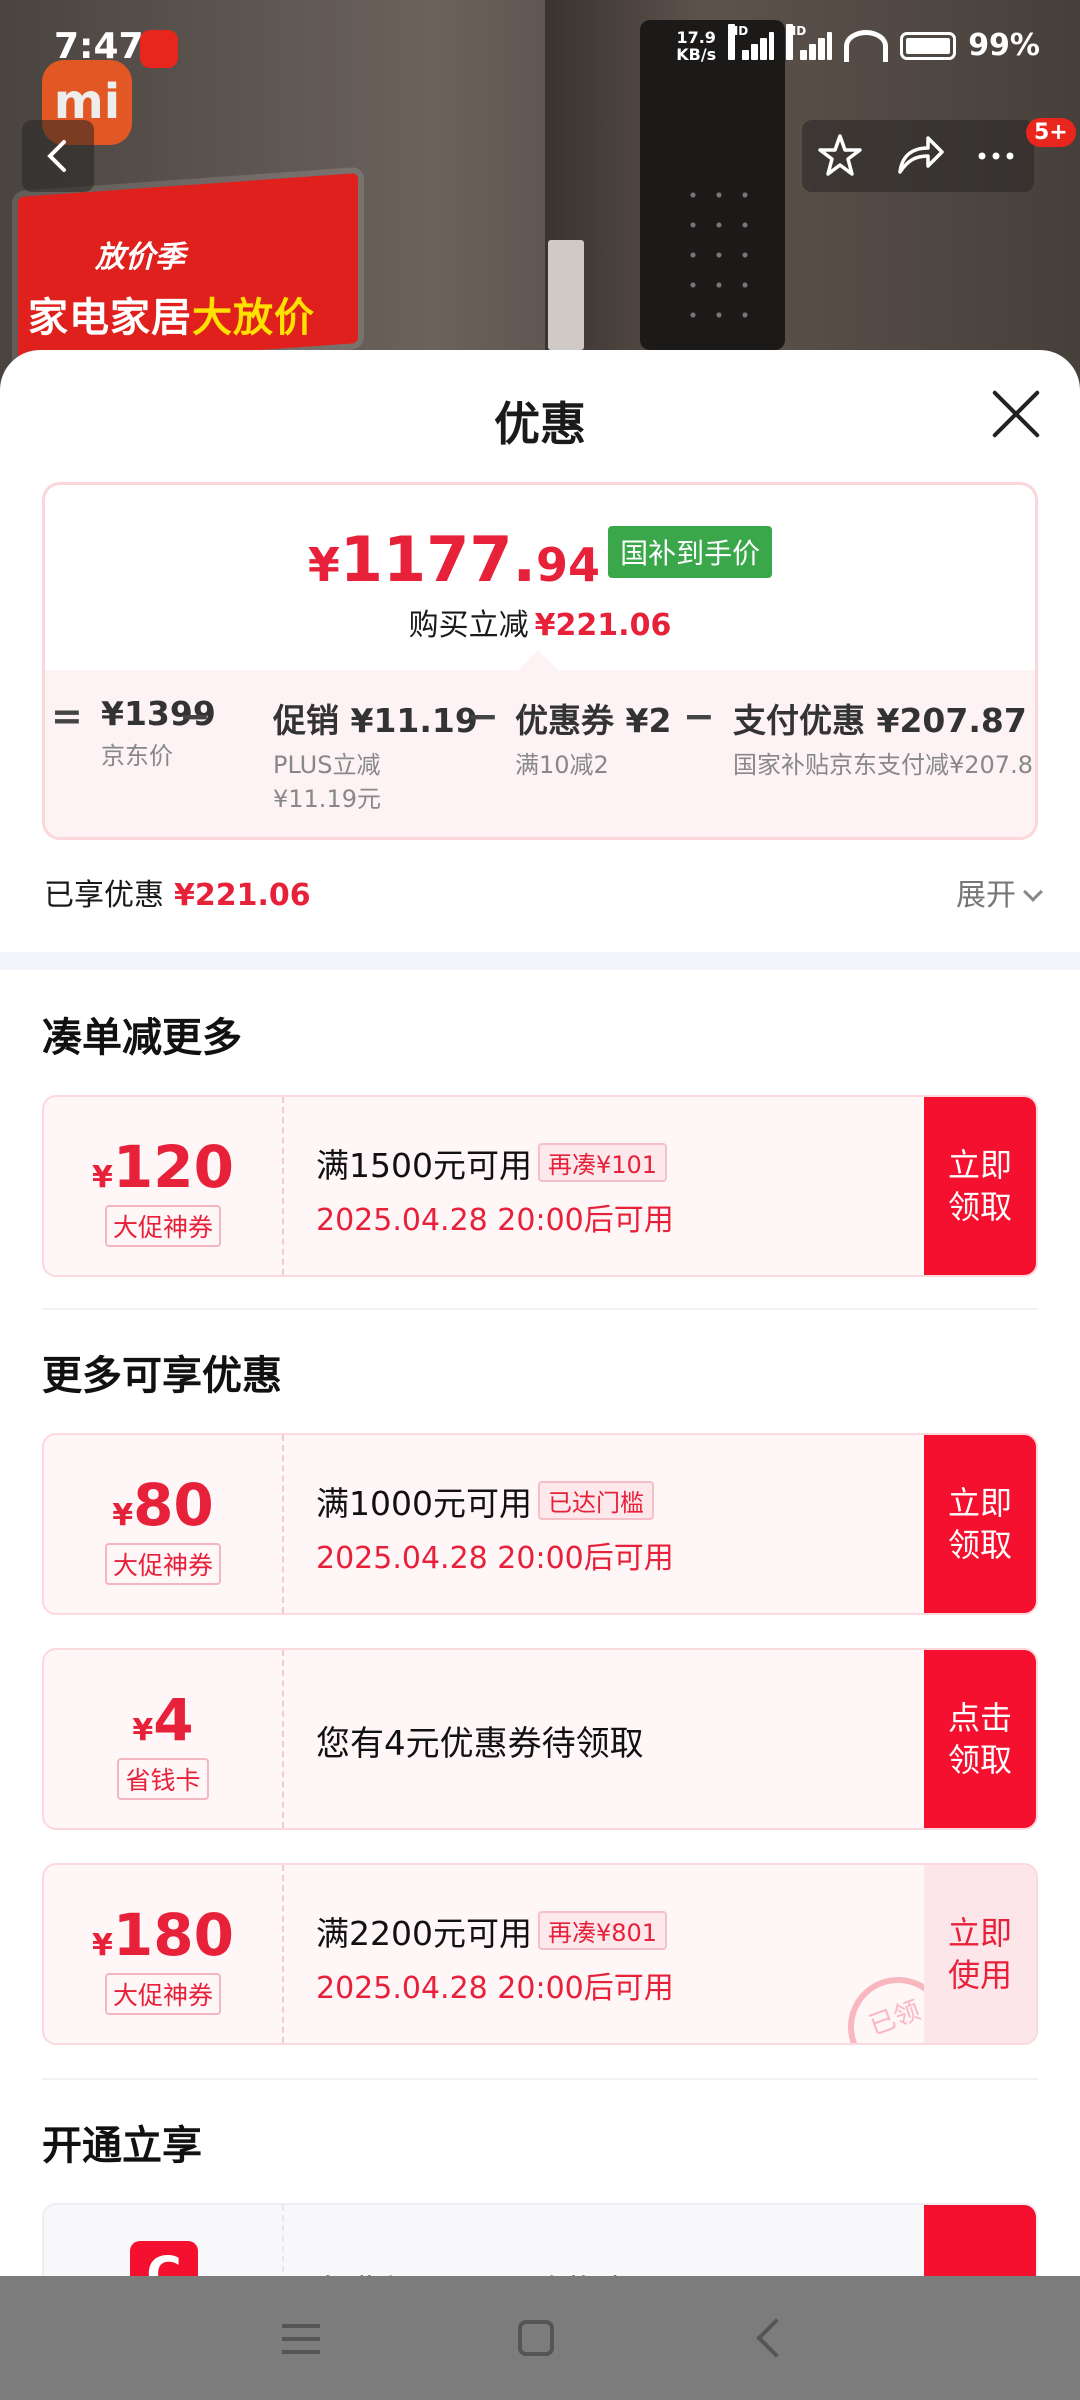  Describe the element at coordinates (375, 720) in the screenshot. I see `breakdown-value: 促销 ¥11.19` at that location.